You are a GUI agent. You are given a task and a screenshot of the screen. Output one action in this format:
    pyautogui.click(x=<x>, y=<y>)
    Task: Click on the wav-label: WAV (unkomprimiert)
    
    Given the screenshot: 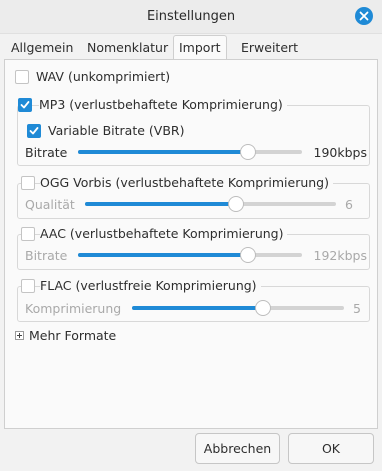 What is the action you would take?
    pyautogui.click(x=103, y=76)
    